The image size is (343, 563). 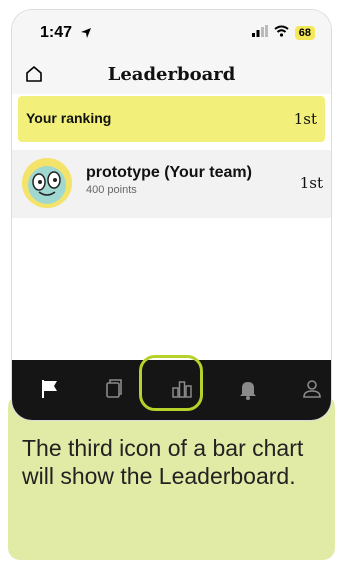 What do you see at coordinates (56, 32) in the screenshot?
I see `status-time: 1:47` at bounding box center [56, 32].